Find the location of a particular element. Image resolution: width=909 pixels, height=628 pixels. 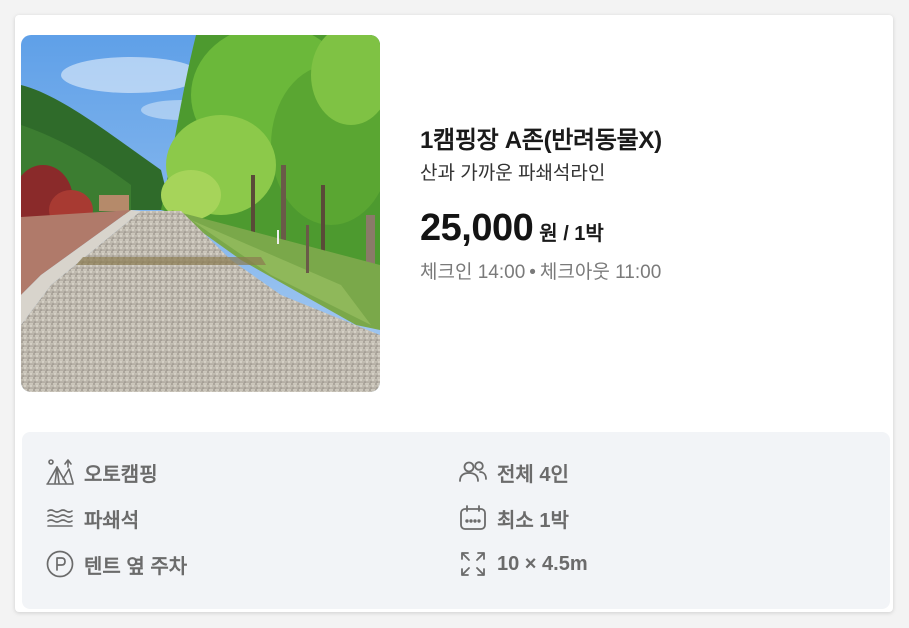

feature-capacity: 전체 4인 is located at coordinates (513, 472).